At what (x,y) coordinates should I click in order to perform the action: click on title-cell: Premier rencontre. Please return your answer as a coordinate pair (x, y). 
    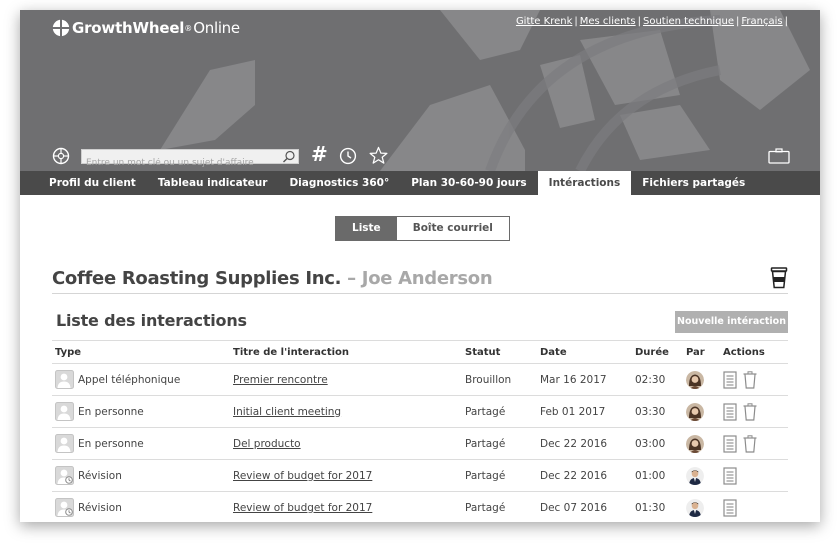
    Looking at the image, I should click on (346, 379).